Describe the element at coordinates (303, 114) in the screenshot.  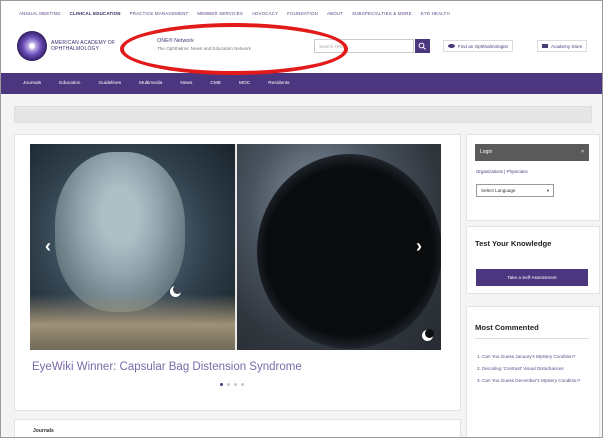
I see `breadcrumb-bar` at that location.